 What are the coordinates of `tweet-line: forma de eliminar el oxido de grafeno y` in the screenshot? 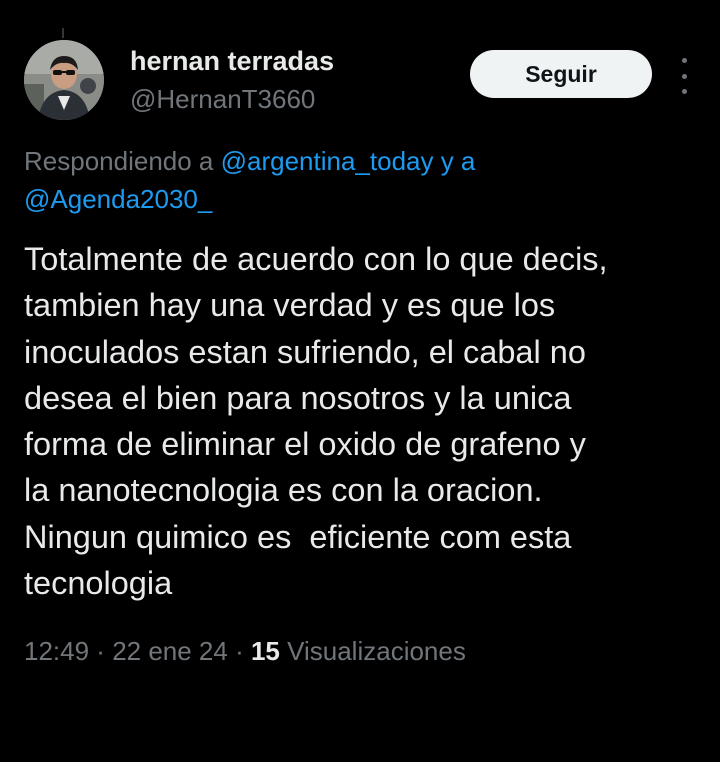 It's located at (305, 444).